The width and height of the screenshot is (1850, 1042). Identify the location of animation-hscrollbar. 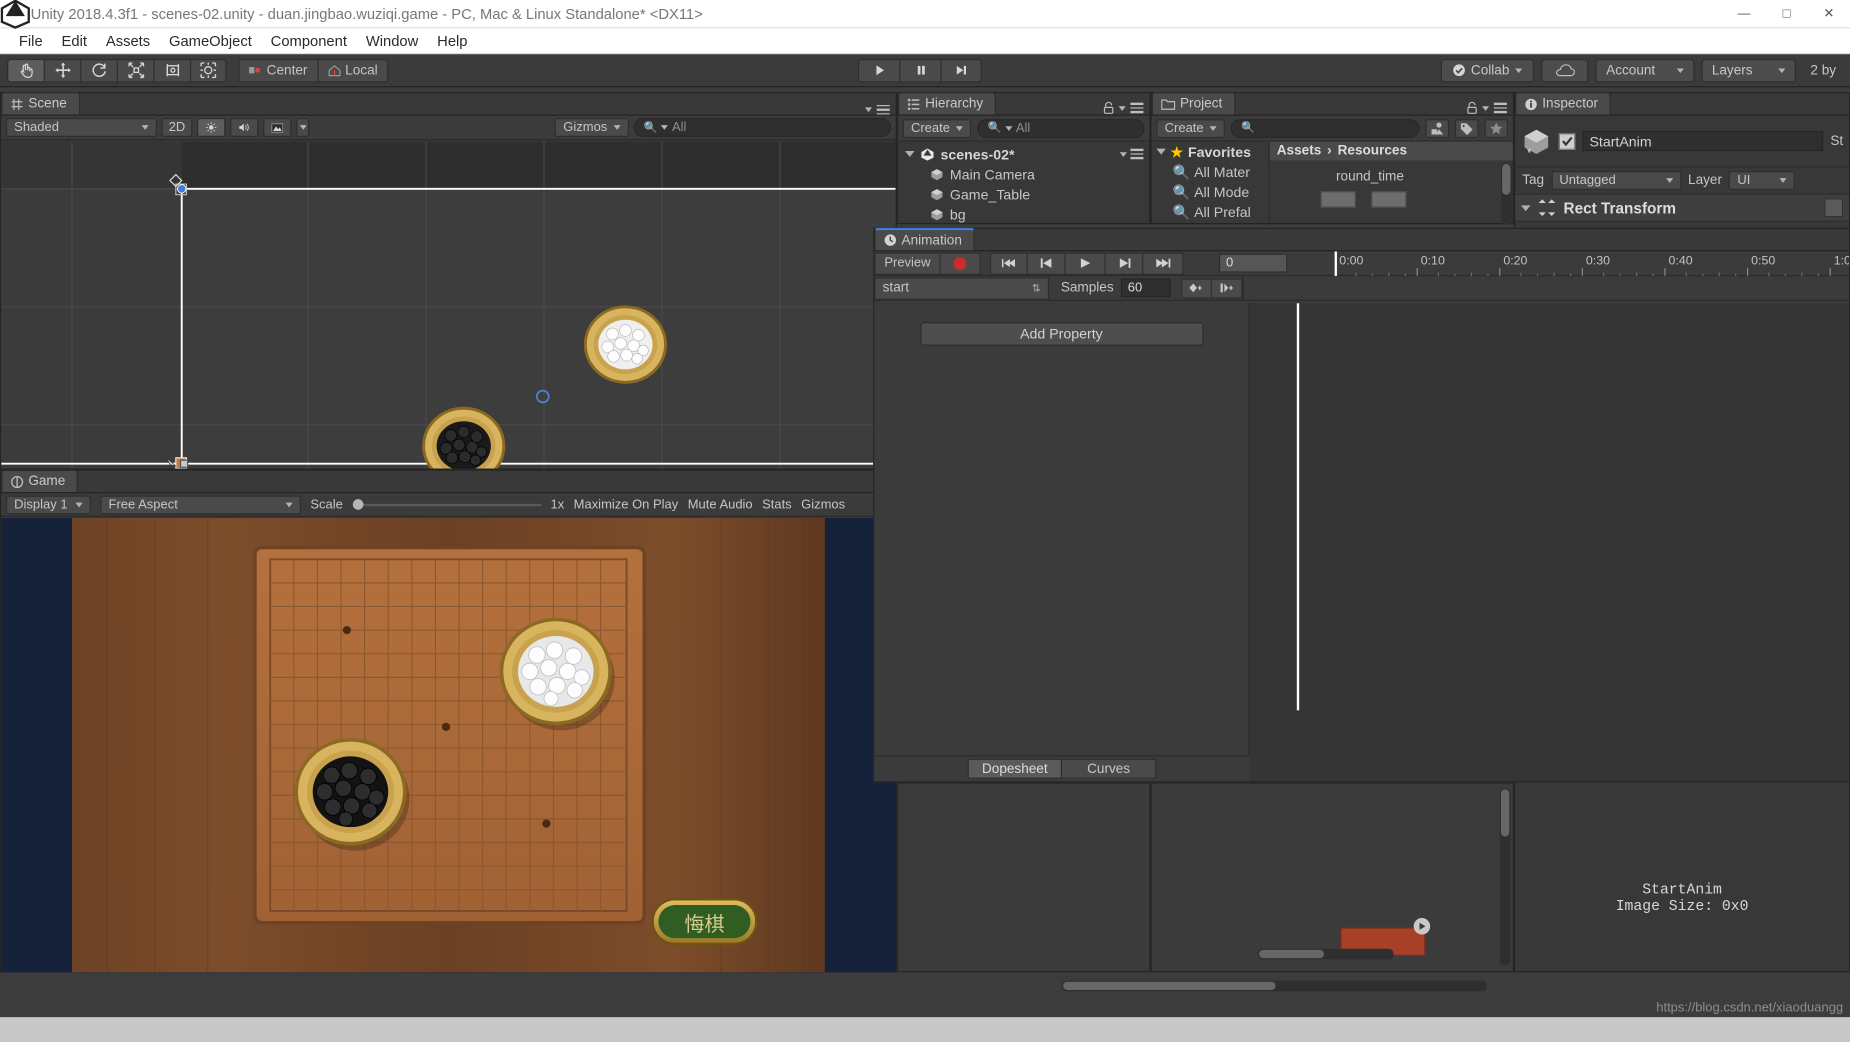
(1274, 986).